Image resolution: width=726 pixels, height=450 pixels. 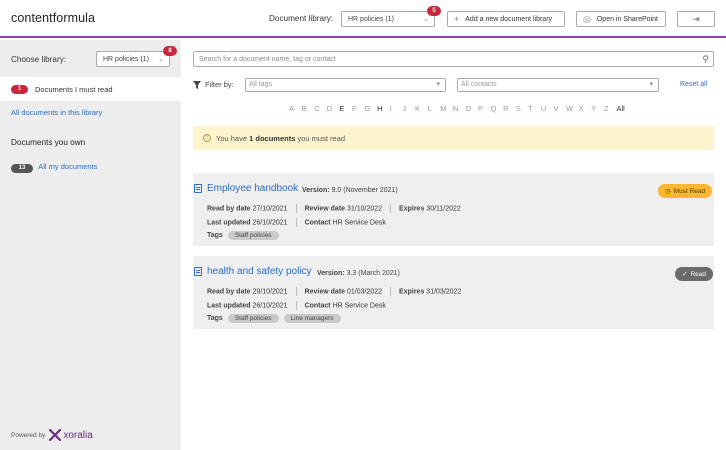 What do you see at coordinates (259, 271) in the screenshot?
I see `document-title: health and safety policy` at bounding box center [259, 271].